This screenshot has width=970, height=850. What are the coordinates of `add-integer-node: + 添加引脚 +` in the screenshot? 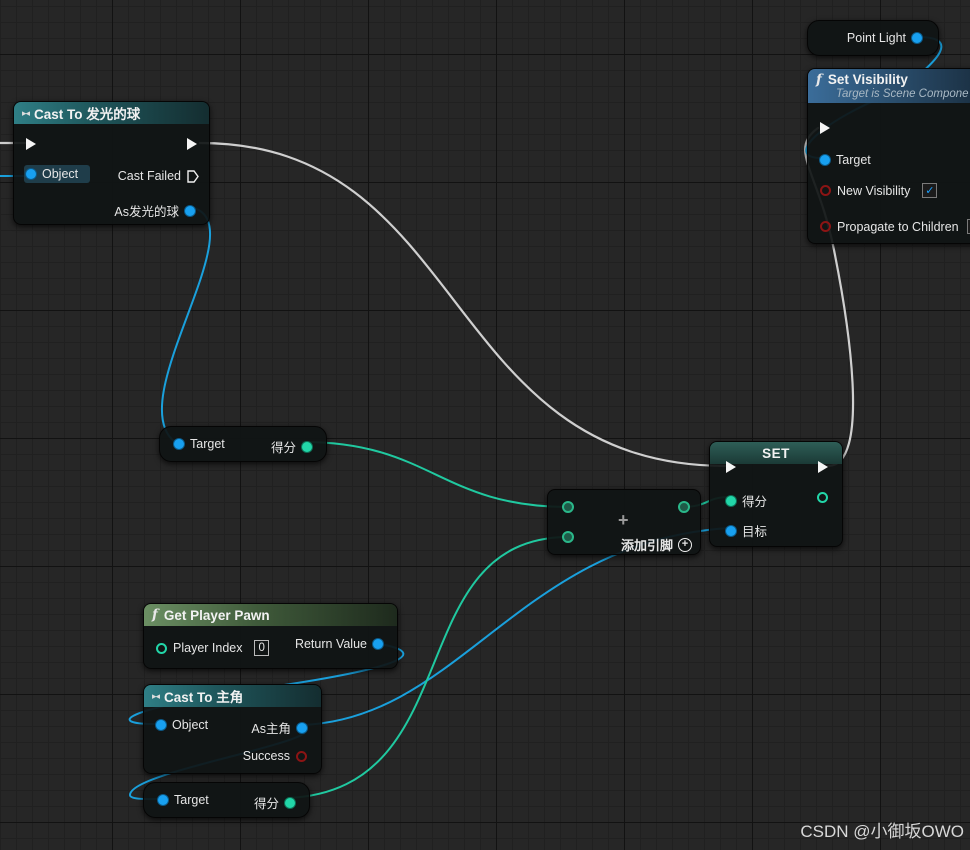 It's located at (624, 522).